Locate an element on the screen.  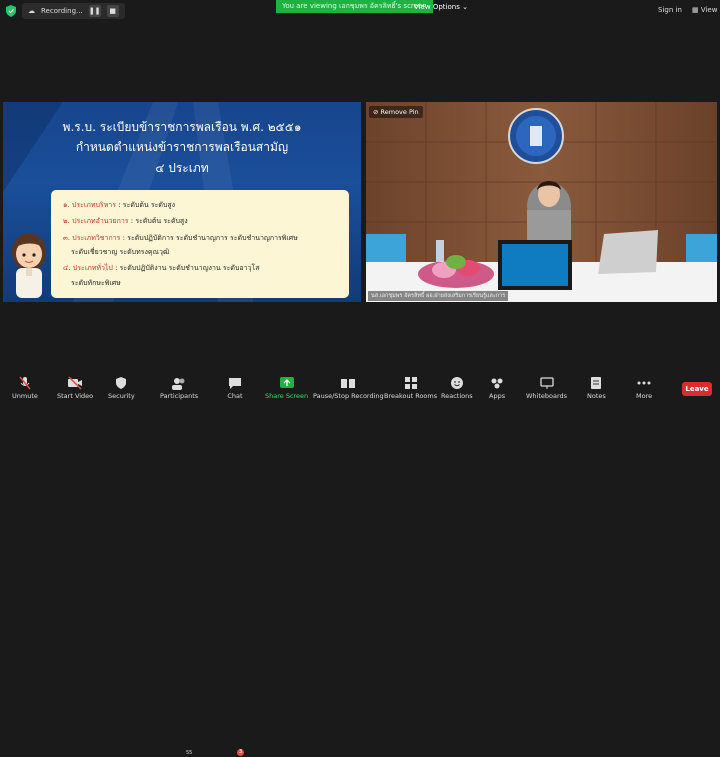
chat-button: Chat is located at coordinates (235, 388).